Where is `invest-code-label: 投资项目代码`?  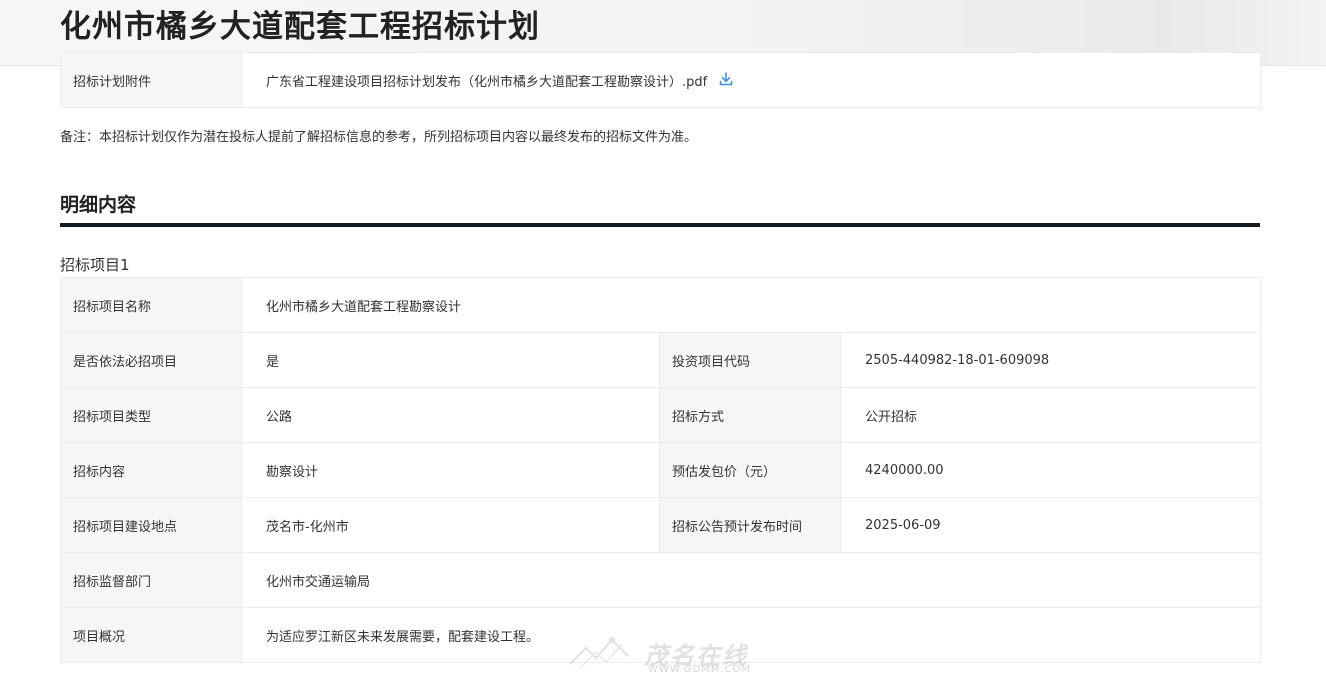
invest-code-label: 投资项目代码 is located at coordinates (750, 360).